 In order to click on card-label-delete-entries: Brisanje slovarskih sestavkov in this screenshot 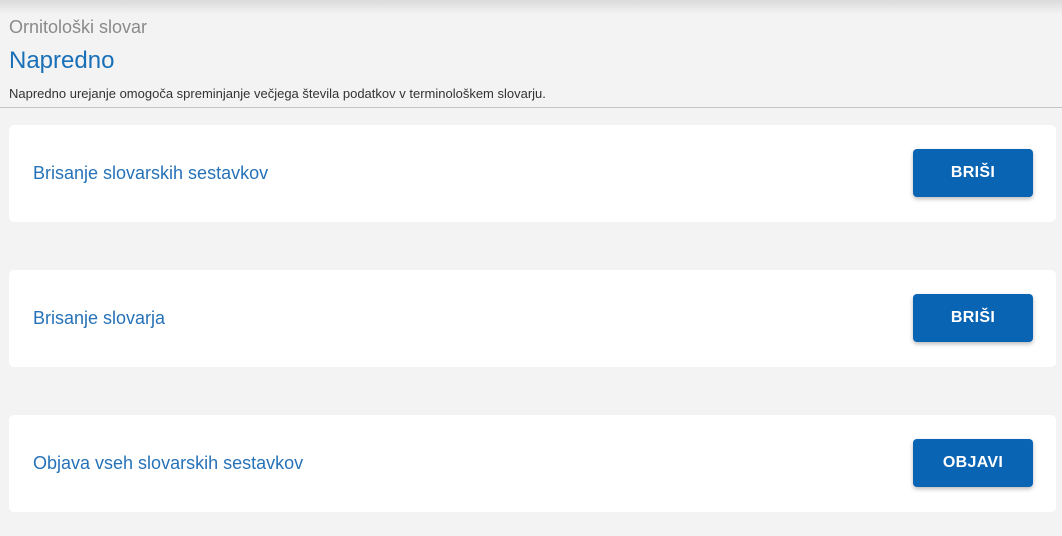, I will do `click(151, 173)`.